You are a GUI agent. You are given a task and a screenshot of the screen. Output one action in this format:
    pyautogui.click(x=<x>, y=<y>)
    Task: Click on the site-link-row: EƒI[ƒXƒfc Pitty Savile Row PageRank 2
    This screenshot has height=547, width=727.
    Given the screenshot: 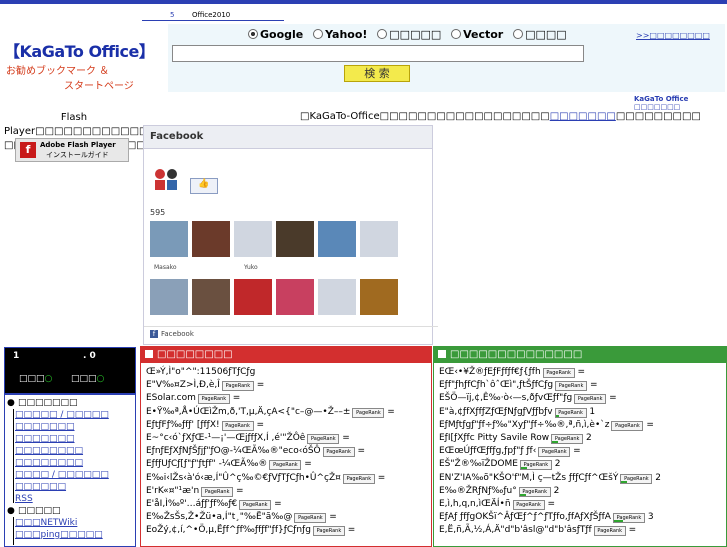 What is the action you would take?
    pyautogui.click(x=515, y=438)
    